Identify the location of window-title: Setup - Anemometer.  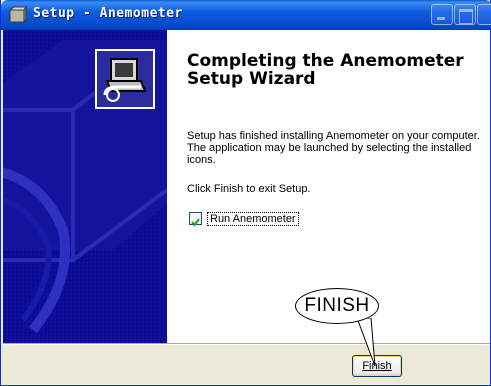
(108, 13).